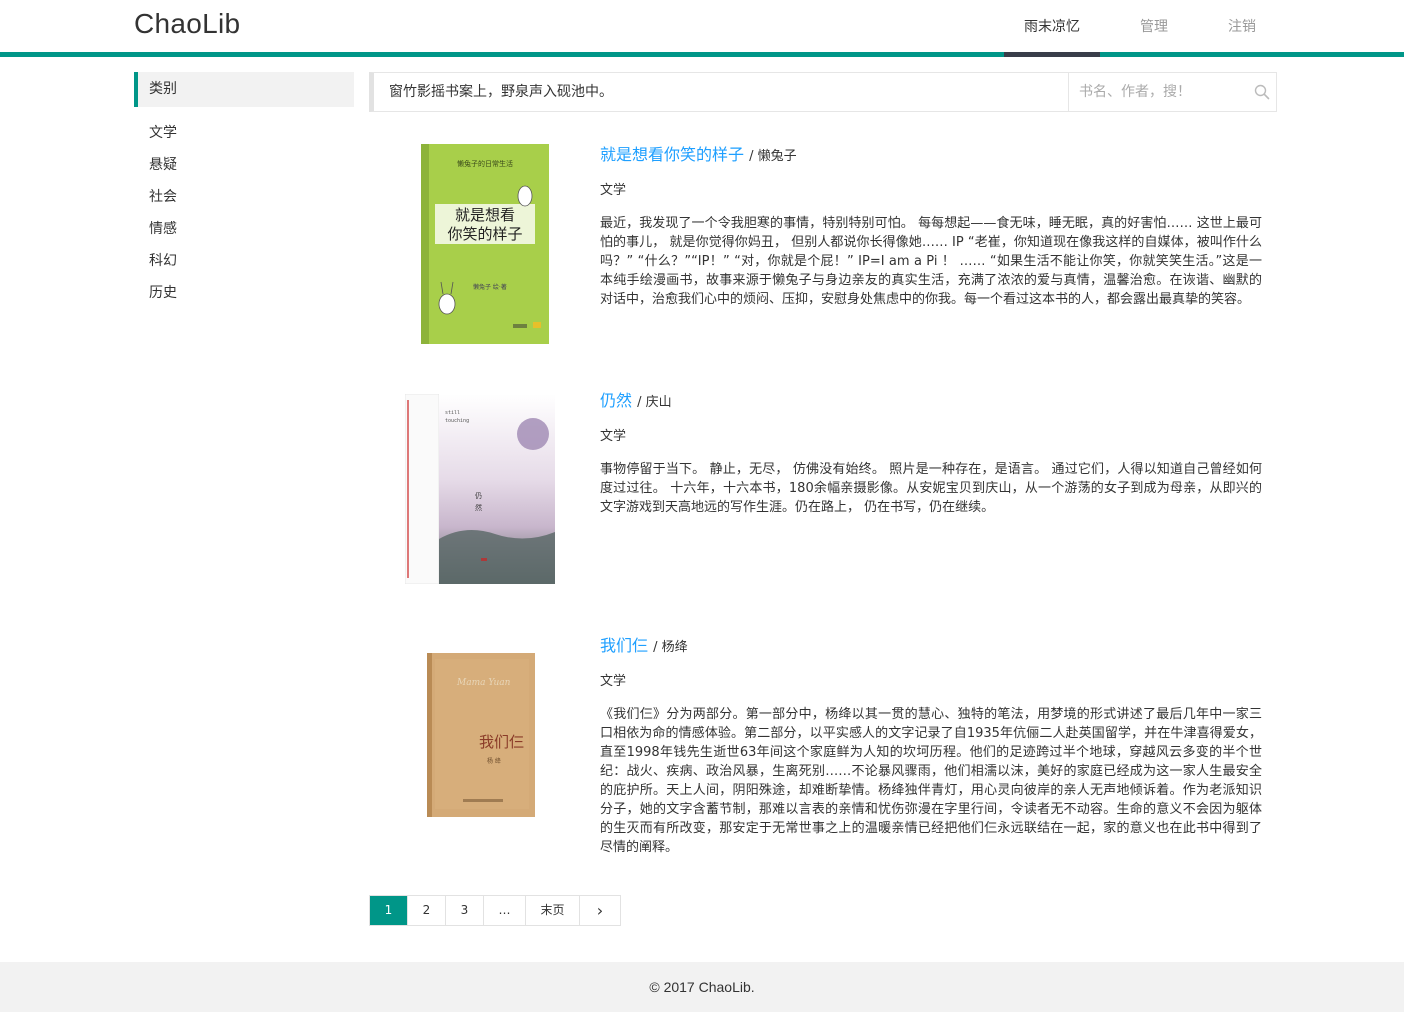  What do you see at coordinates (485, 163) in the screenshot?
I see `svg-text: 懒兔子的日常生活` at bounding box center [485, 163].